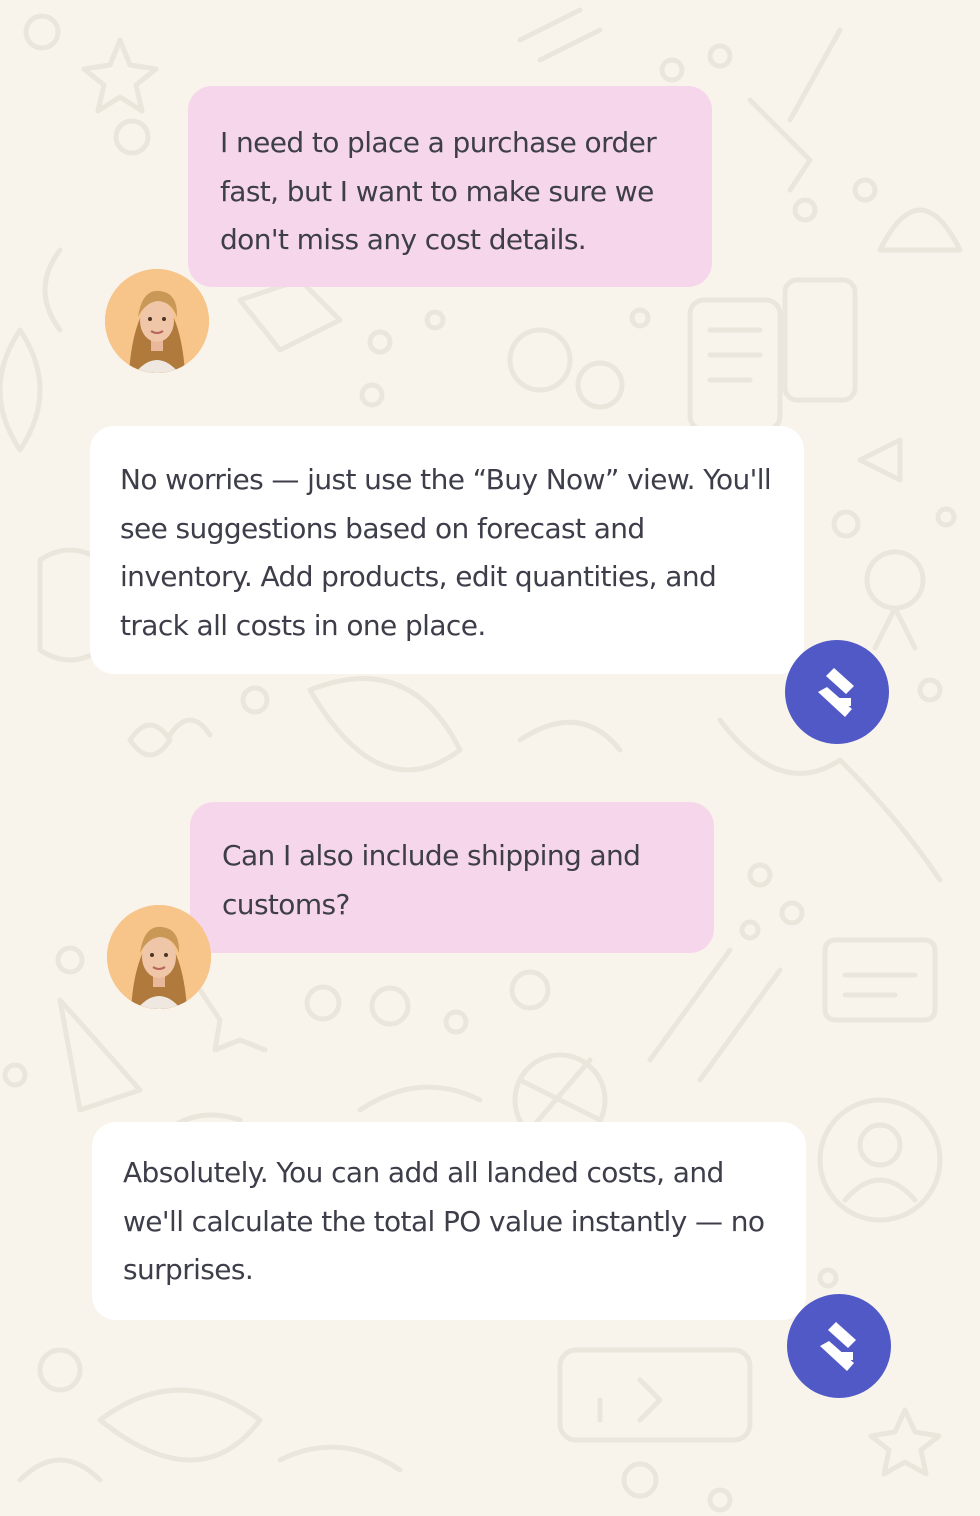 Image resolution: width=980 pixels, height=1516 pixels. What do you see at coordinates (431, 880) in the screenshot?
I see `message-text: Can I also include shipping and customs?` at bounding box center [431, 880].